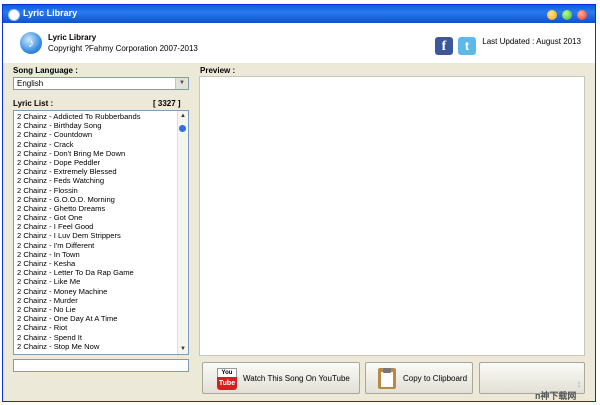 The image size is (600, 405). Describe the element at coordinates (102, 199) in the screenshot. I see `list-item: 2 Chainz - G.O.O.D. Morning` at that location.